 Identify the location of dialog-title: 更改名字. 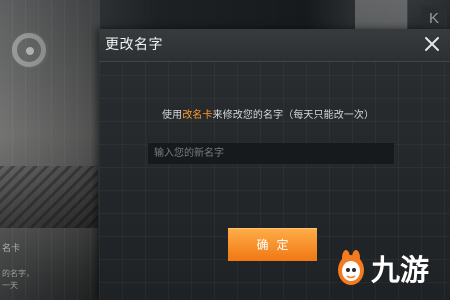
(134, 45).